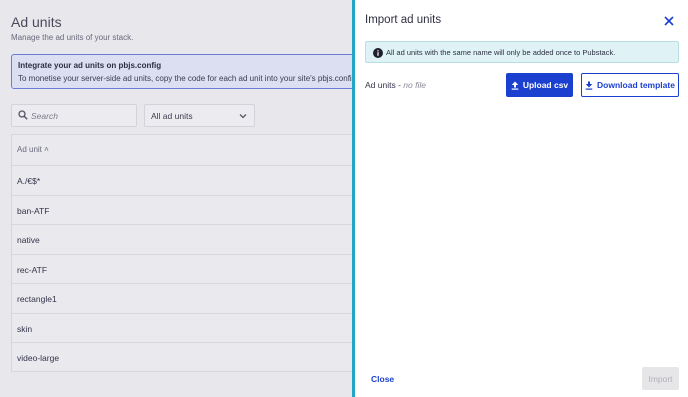 The image size is (688, 397). What do you see at coordinates (243, 116) in the screenshot?
I see `chevron-down-icon` at bounding box center [243, 116].